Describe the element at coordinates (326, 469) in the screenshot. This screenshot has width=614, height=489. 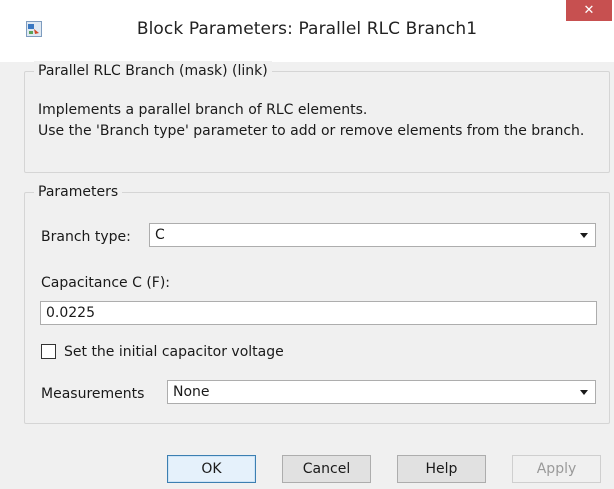
I see `cancel-button: Cancel` at that location.